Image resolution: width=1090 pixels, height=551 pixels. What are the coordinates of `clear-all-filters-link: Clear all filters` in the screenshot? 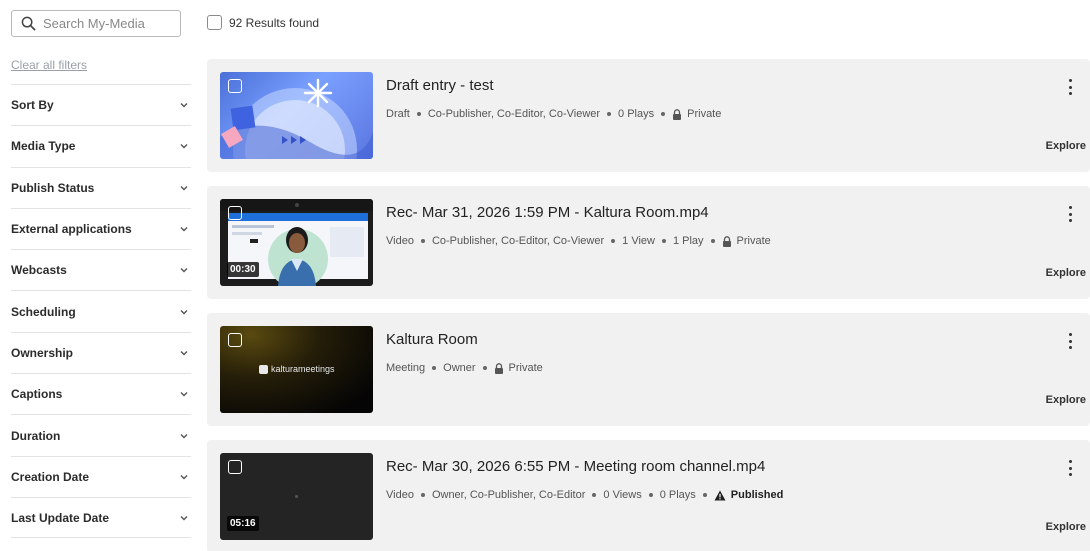 It's located at (49, 65).